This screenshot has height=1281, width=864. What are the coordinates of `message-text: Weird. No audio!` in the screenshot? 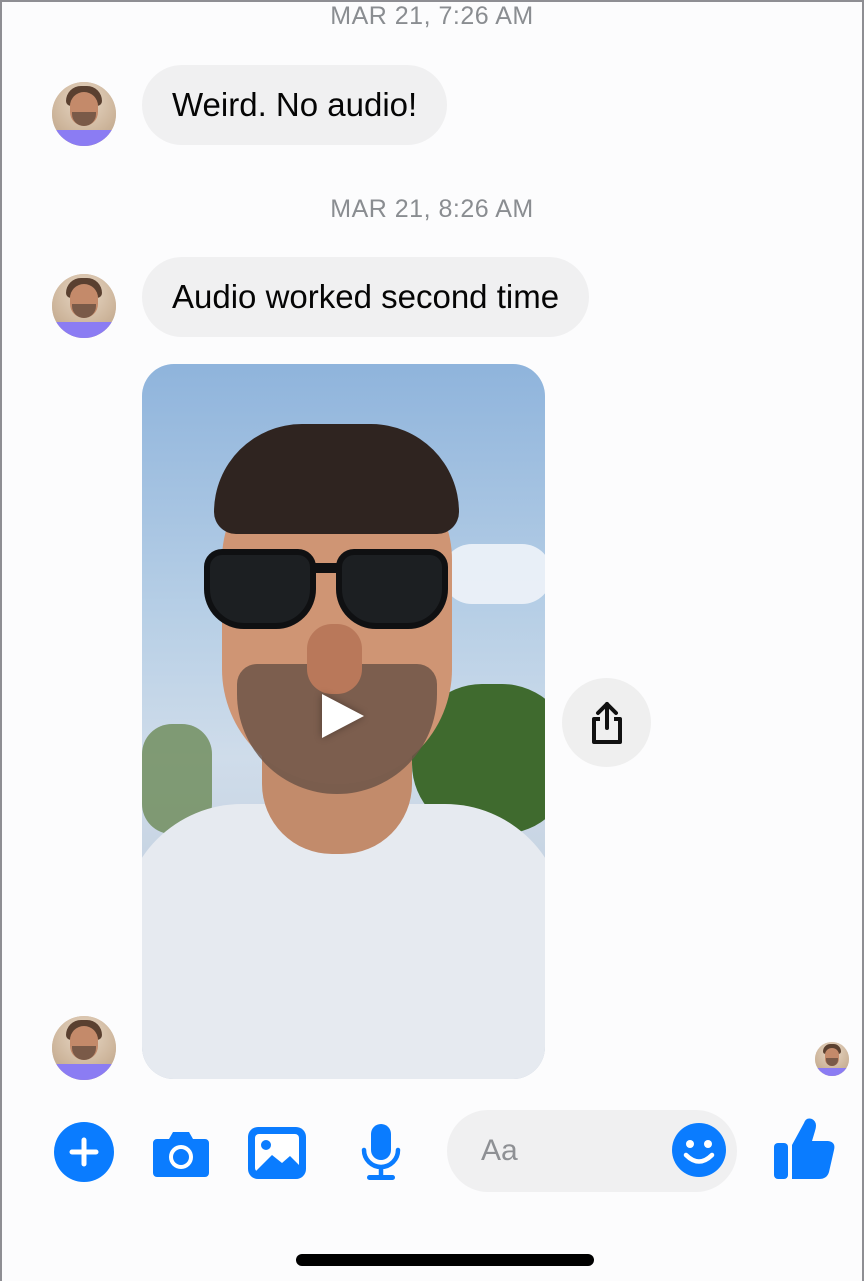 It's located at (295, 104).